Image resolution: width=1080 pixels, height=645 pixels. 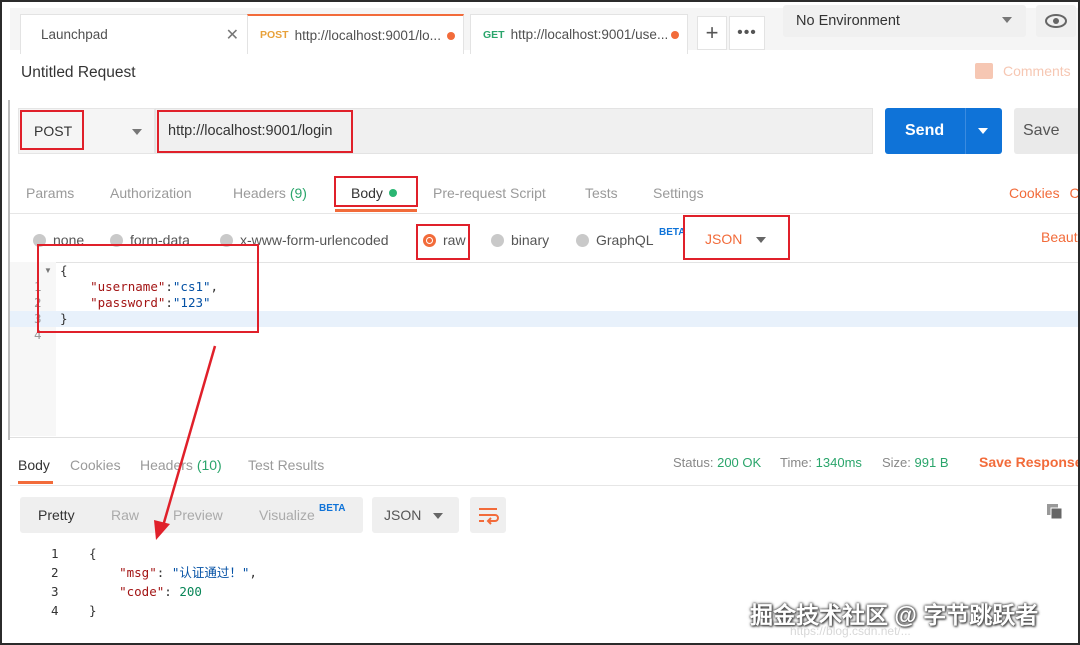 I want to click on tab-settings: Settings, so click(x=678, y=193).